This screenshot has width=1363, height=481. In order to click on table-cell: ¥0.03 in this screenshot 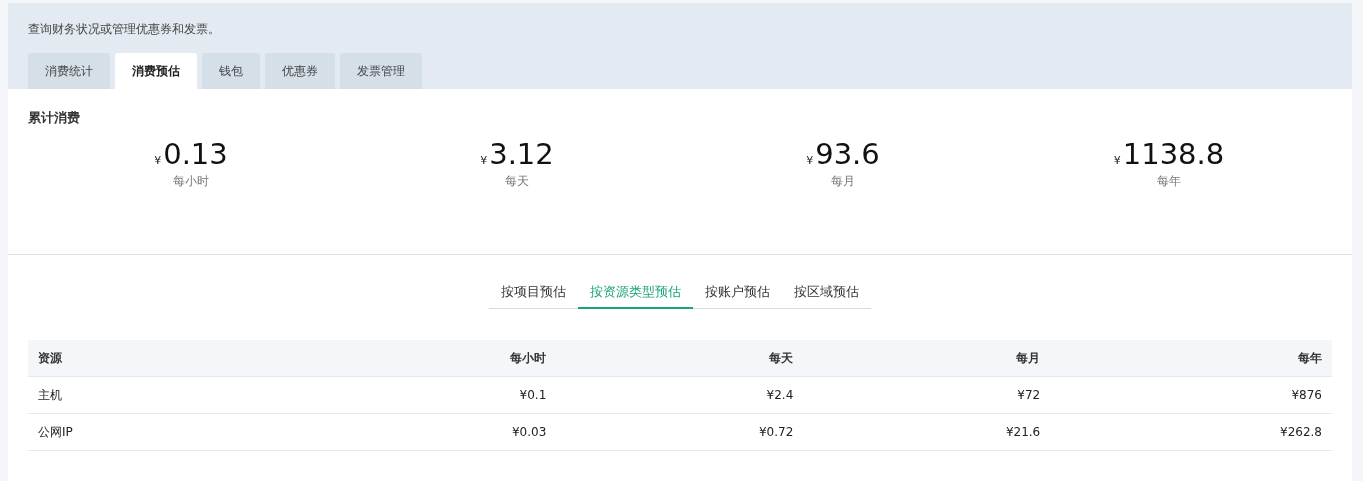, I will do `click(429, 432)`.